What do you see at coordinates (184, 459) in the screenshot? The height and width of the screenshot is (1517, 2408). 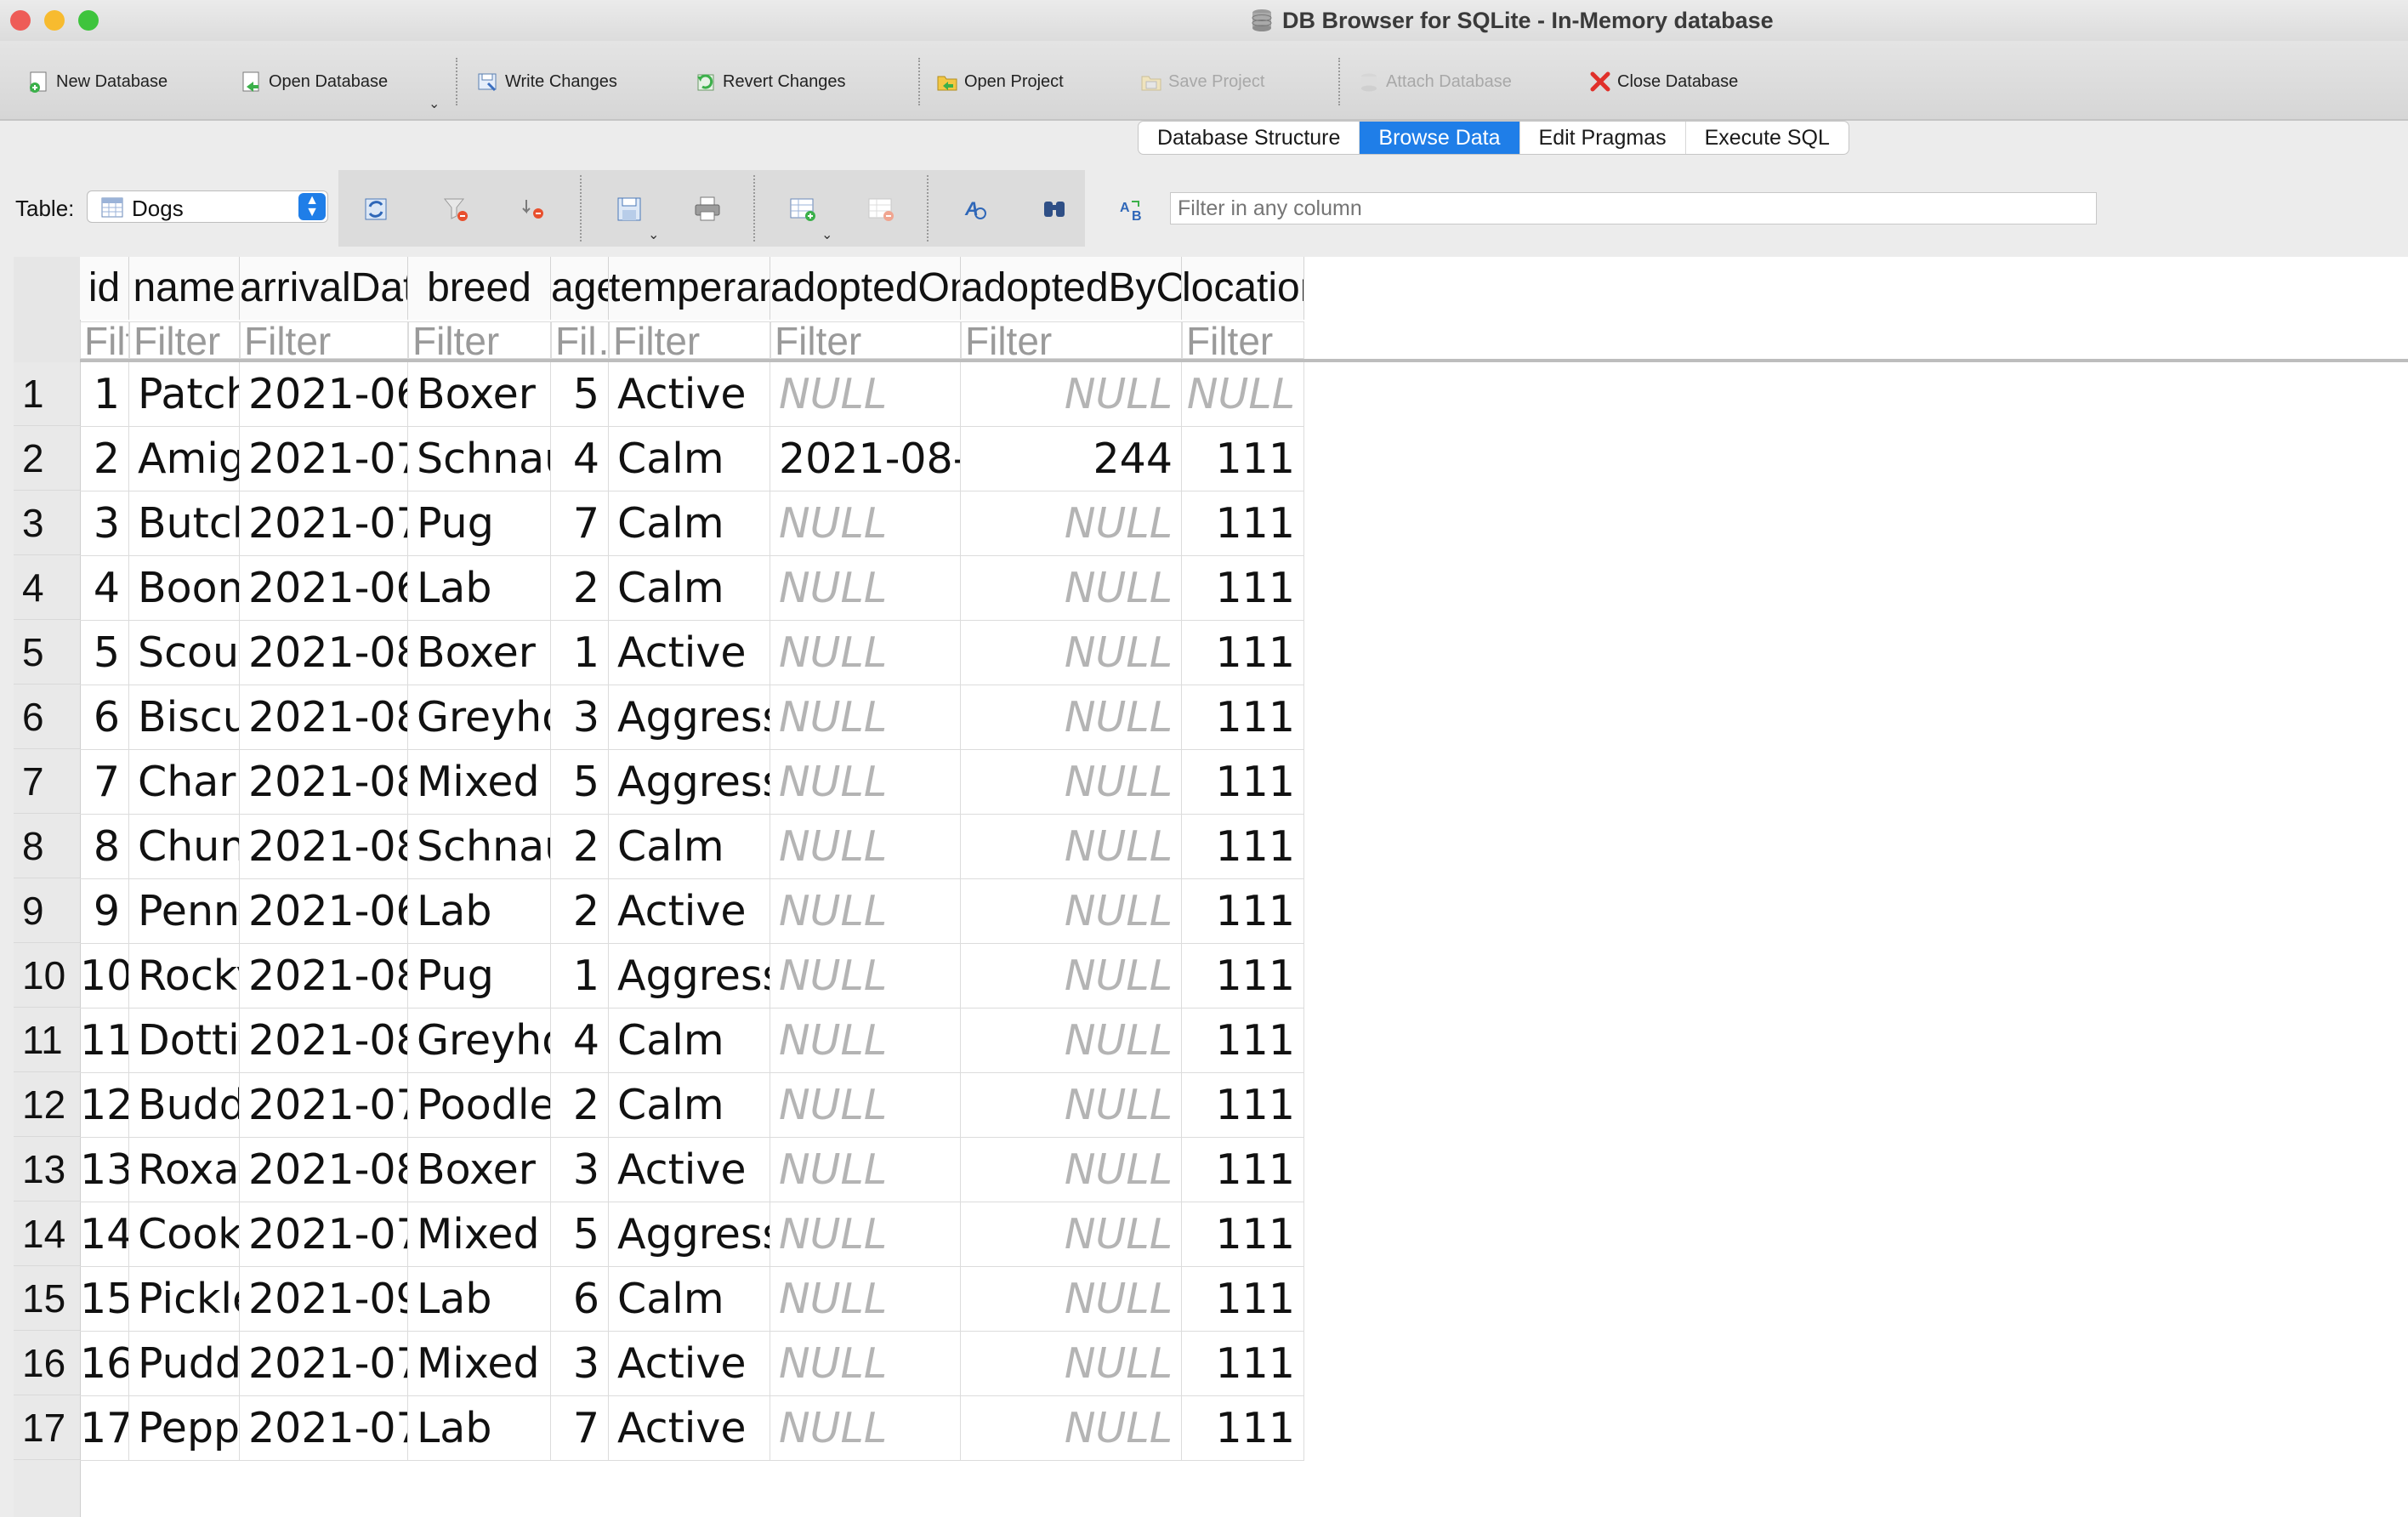 I see `table-cell-name: Amigo` at bounding box center [184, 459].